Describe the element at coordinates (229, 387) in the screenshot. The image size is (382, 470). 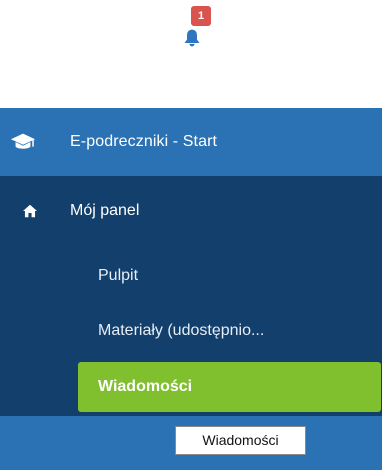
I see `sidebar-item-wiadomosci: Wiadomości` at that location.